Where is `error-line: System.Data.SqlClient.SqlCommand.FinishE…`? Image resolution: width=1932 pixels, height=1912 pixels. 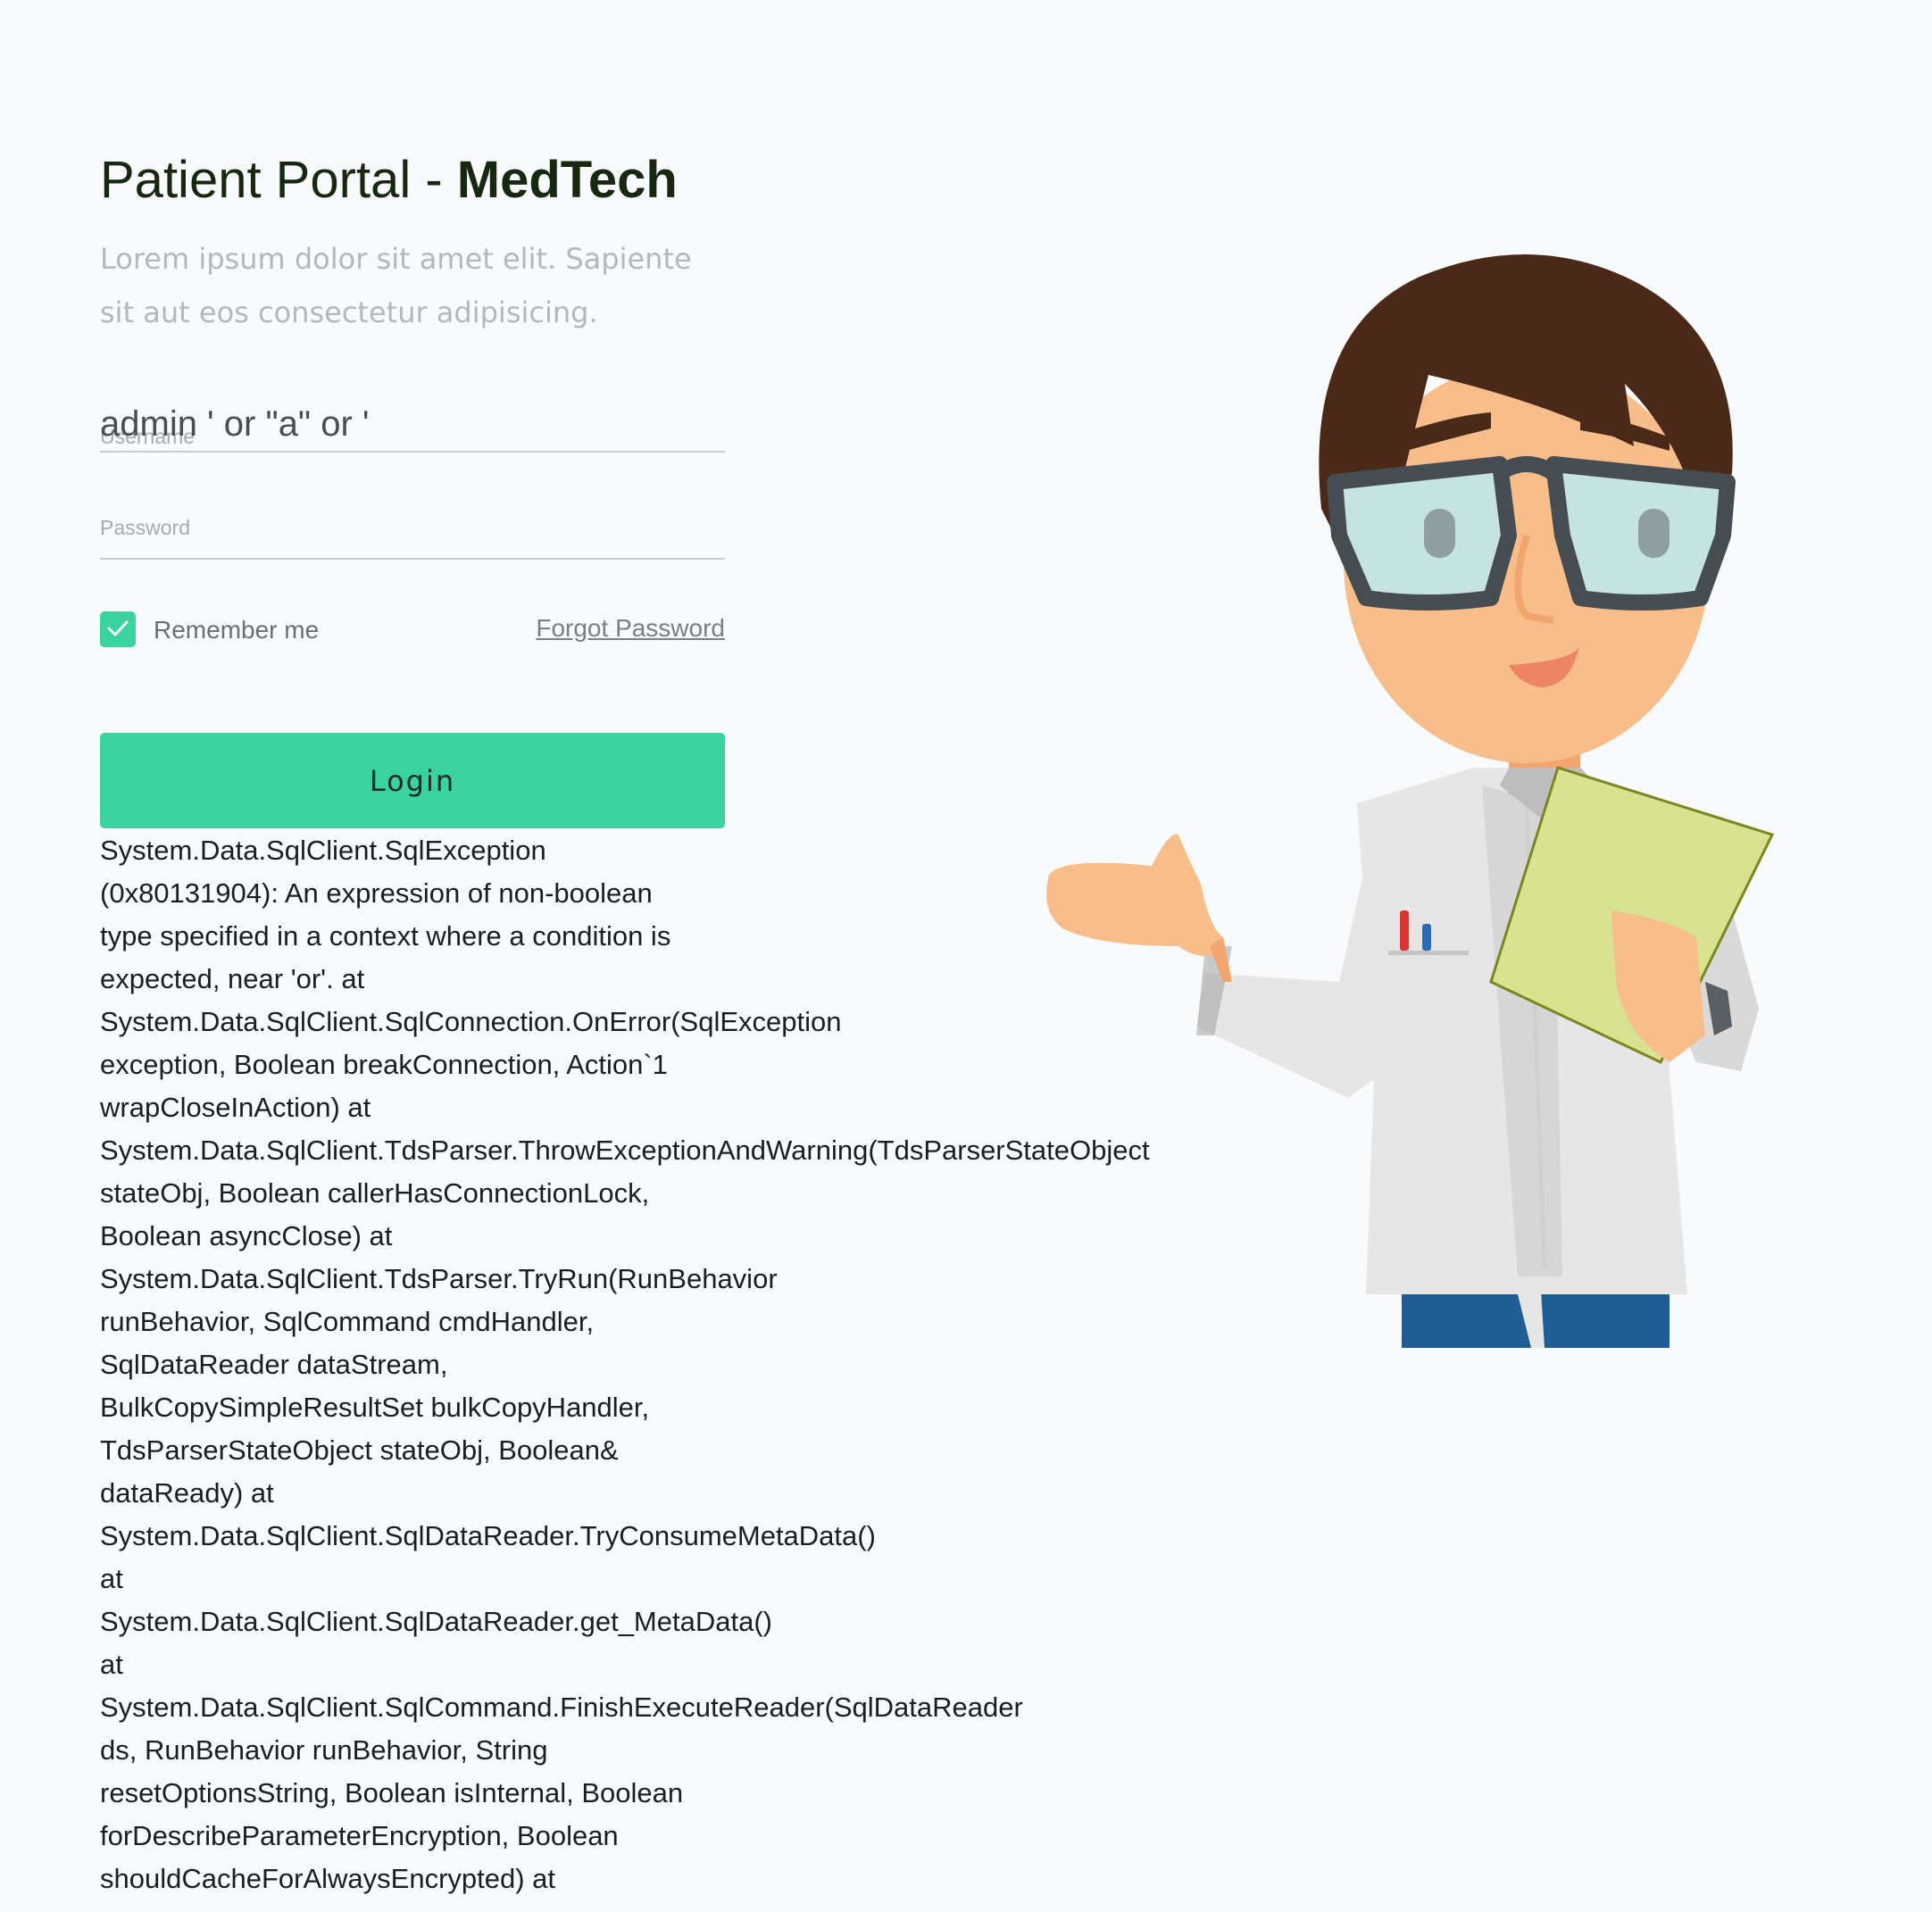
error-line: System.Data.SqlClient.SqlCommand.FinishE… is located at coordinates (561, 1708).